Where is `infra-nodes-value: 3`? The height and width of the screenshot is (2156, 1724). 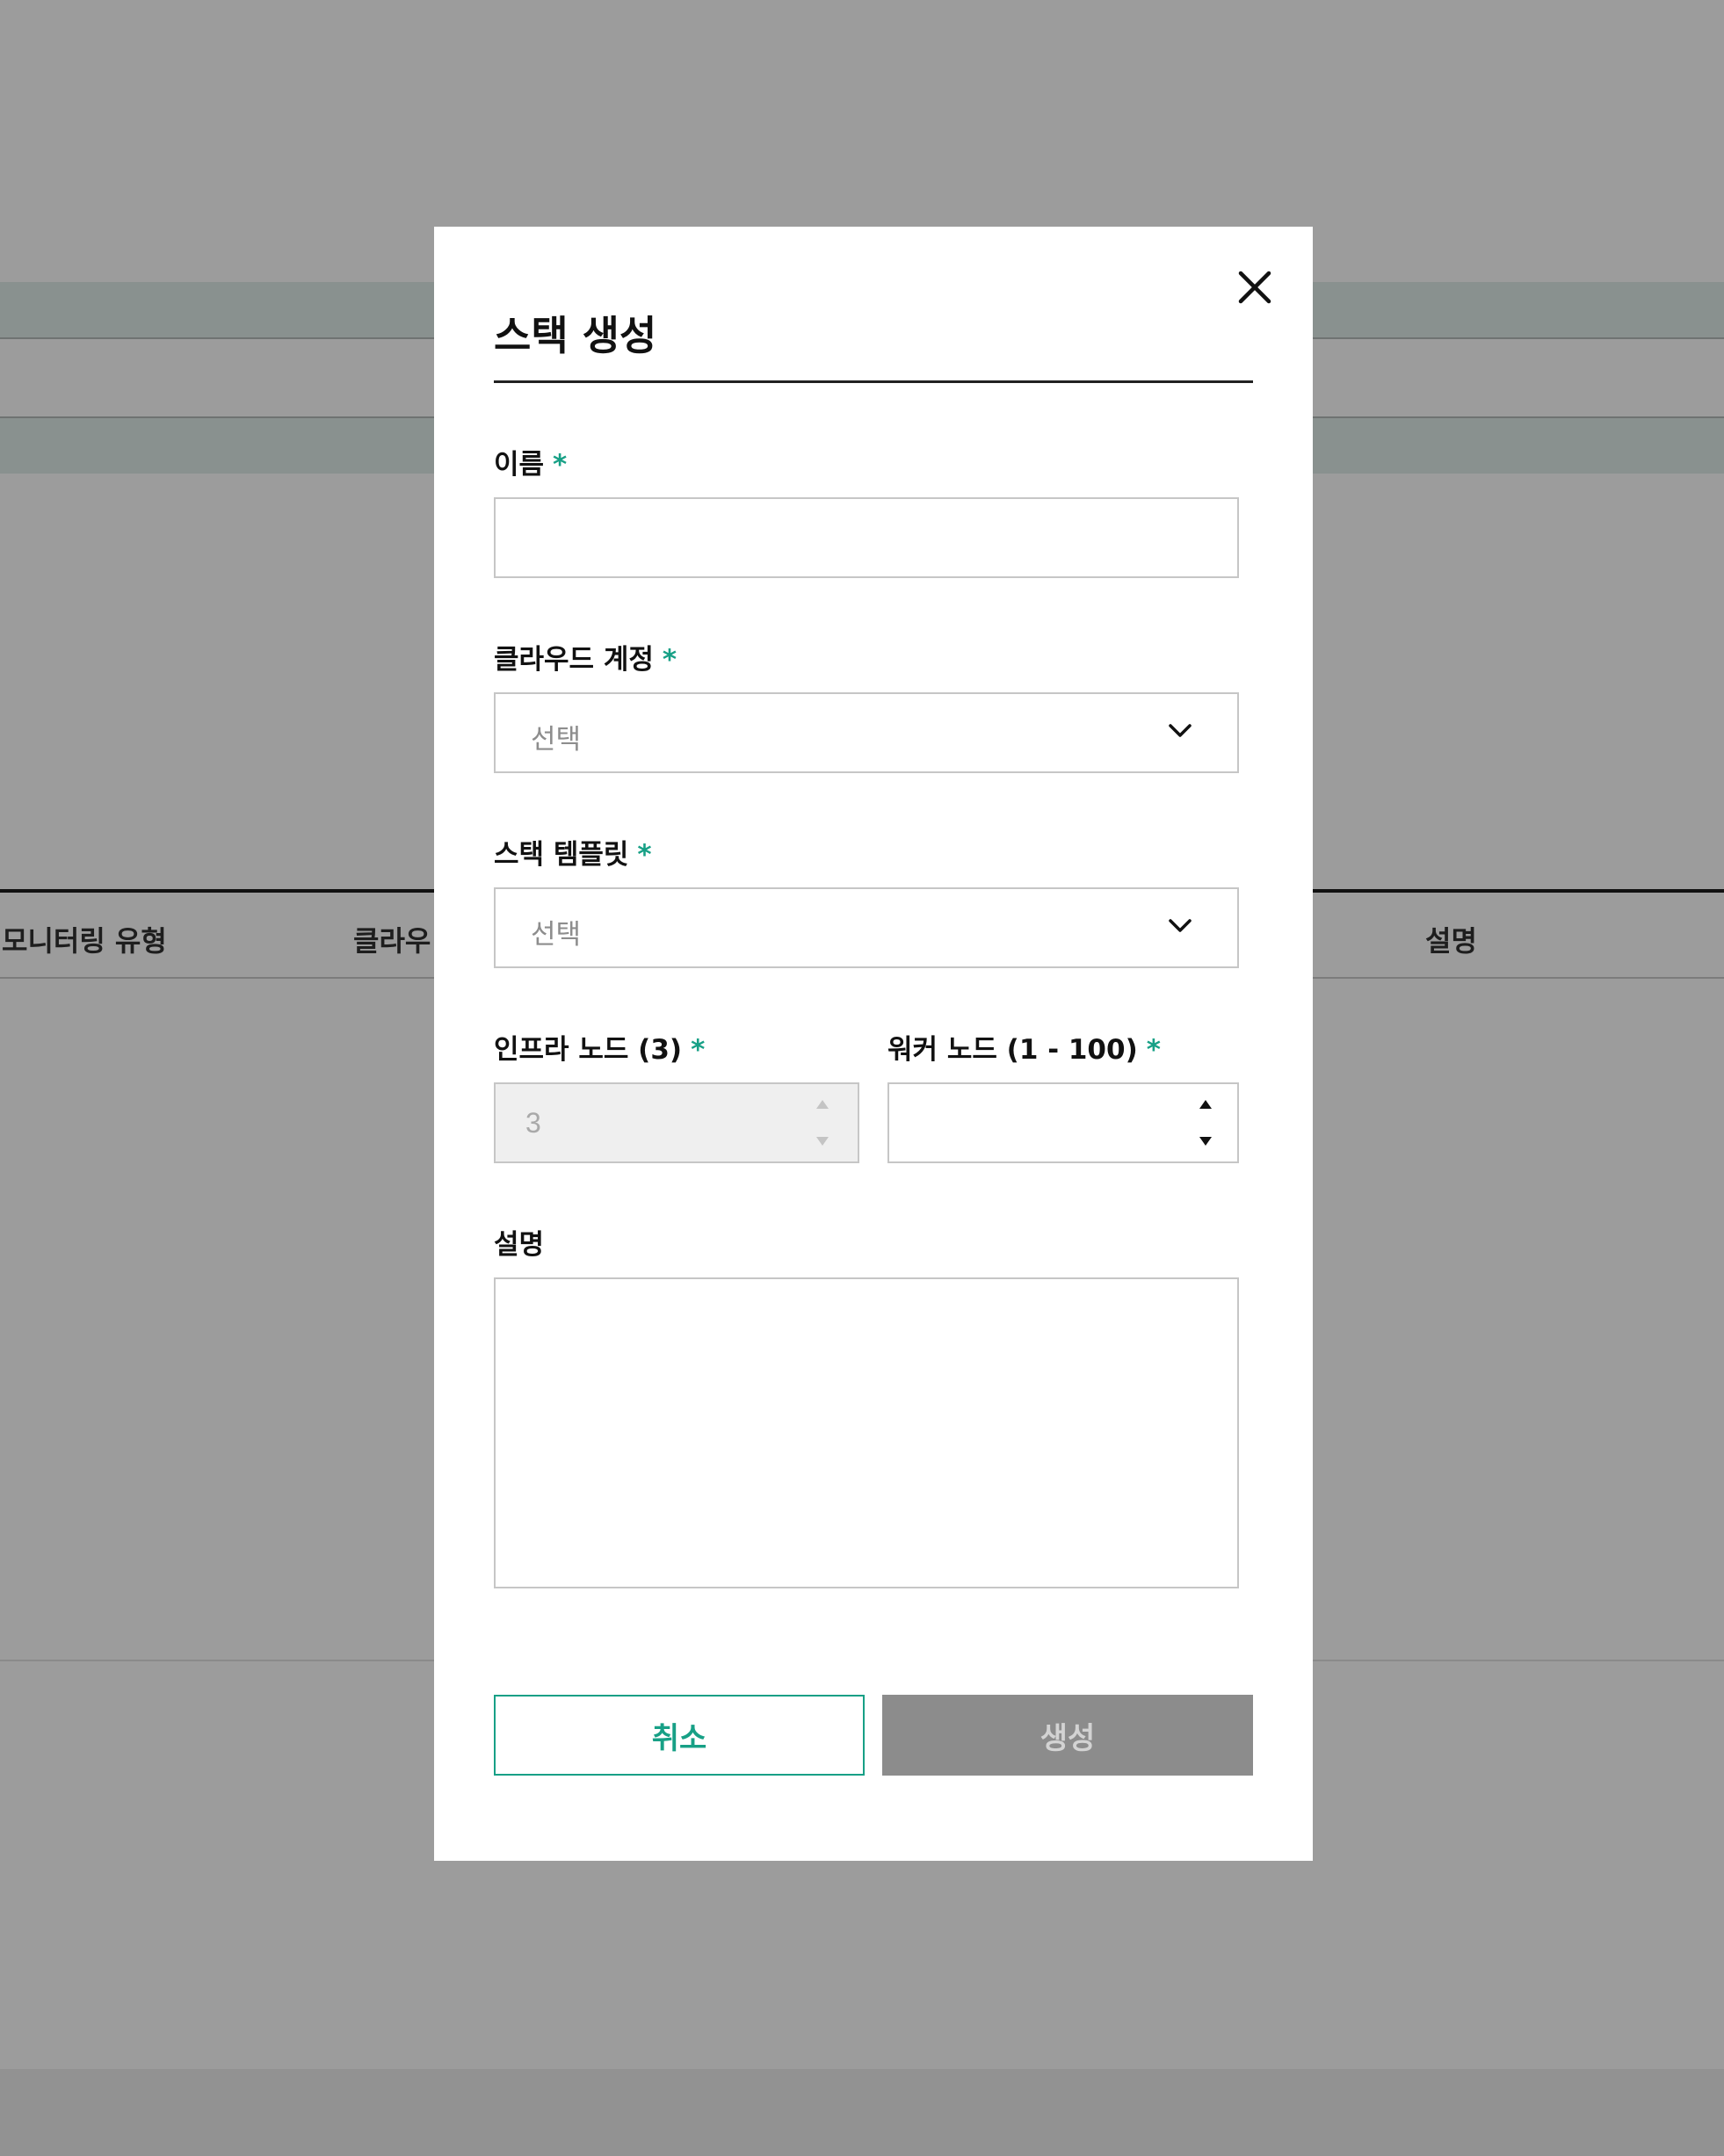
infra-nodes-value: 3 is located at coordinates (533, 1123).